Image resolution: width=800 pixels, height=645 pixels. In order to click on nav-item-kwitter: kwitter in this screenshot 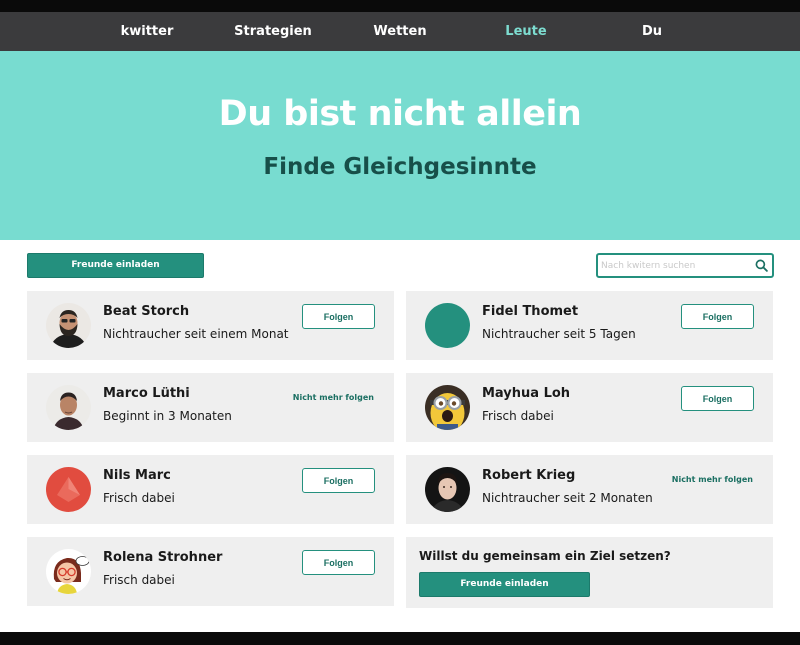, I will do `click(147, 31)`.